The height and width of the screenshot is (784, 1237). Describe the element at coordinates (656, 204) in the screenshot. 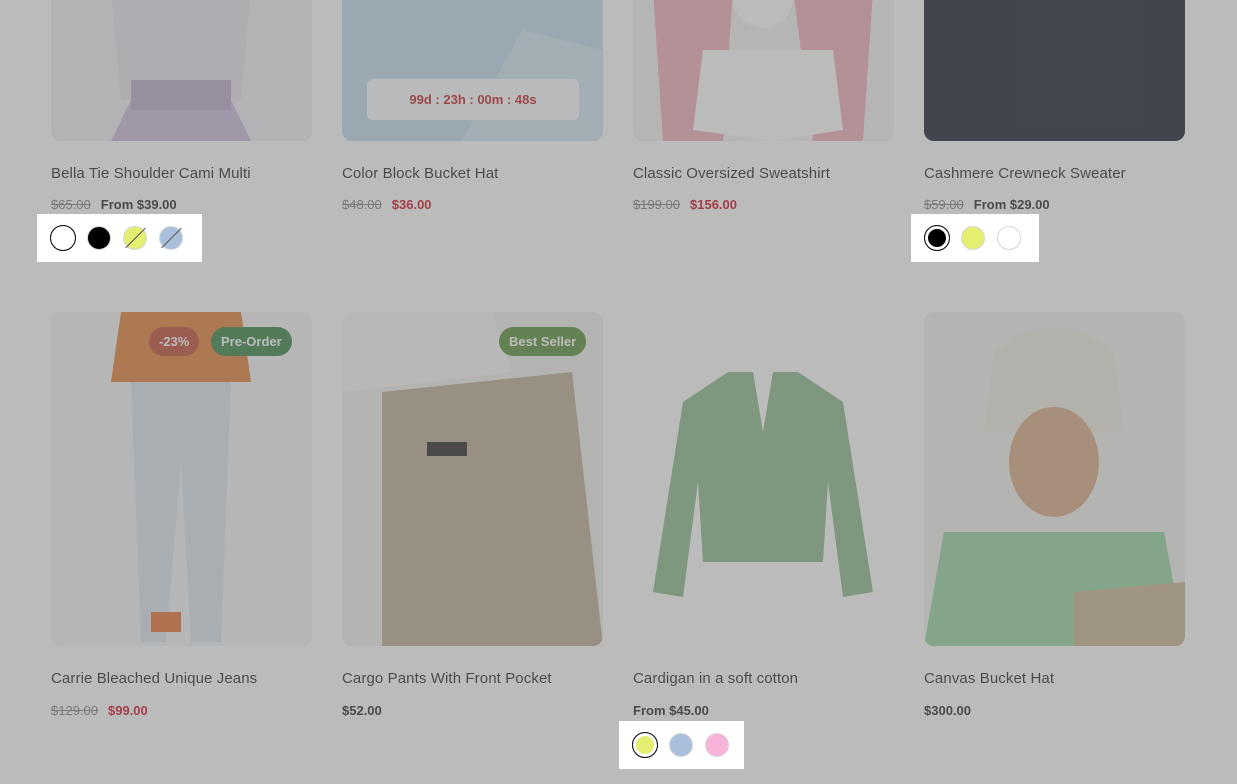

I see `compare-price: $199.00` at that location.